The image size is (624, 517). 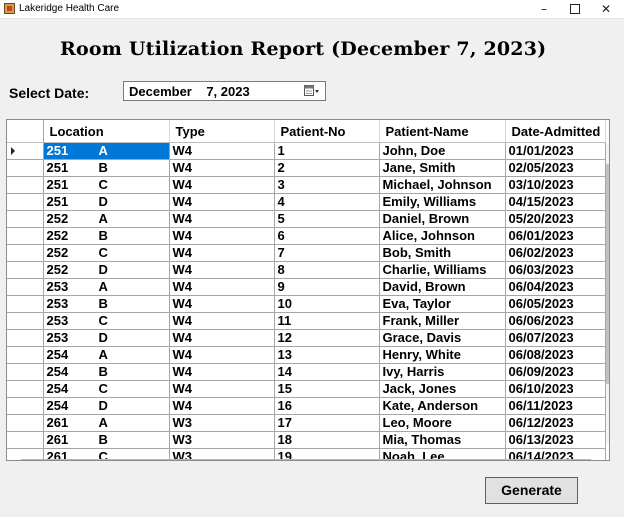 I want to click on cell-patient-name: Ivy, Harris, so click(x=442, y=372).